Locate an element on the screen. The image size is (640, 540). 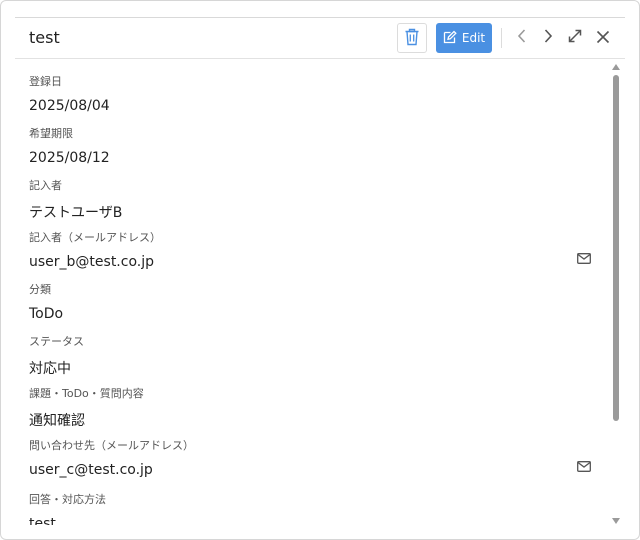
expand-button is located at coordinates (575, 38).